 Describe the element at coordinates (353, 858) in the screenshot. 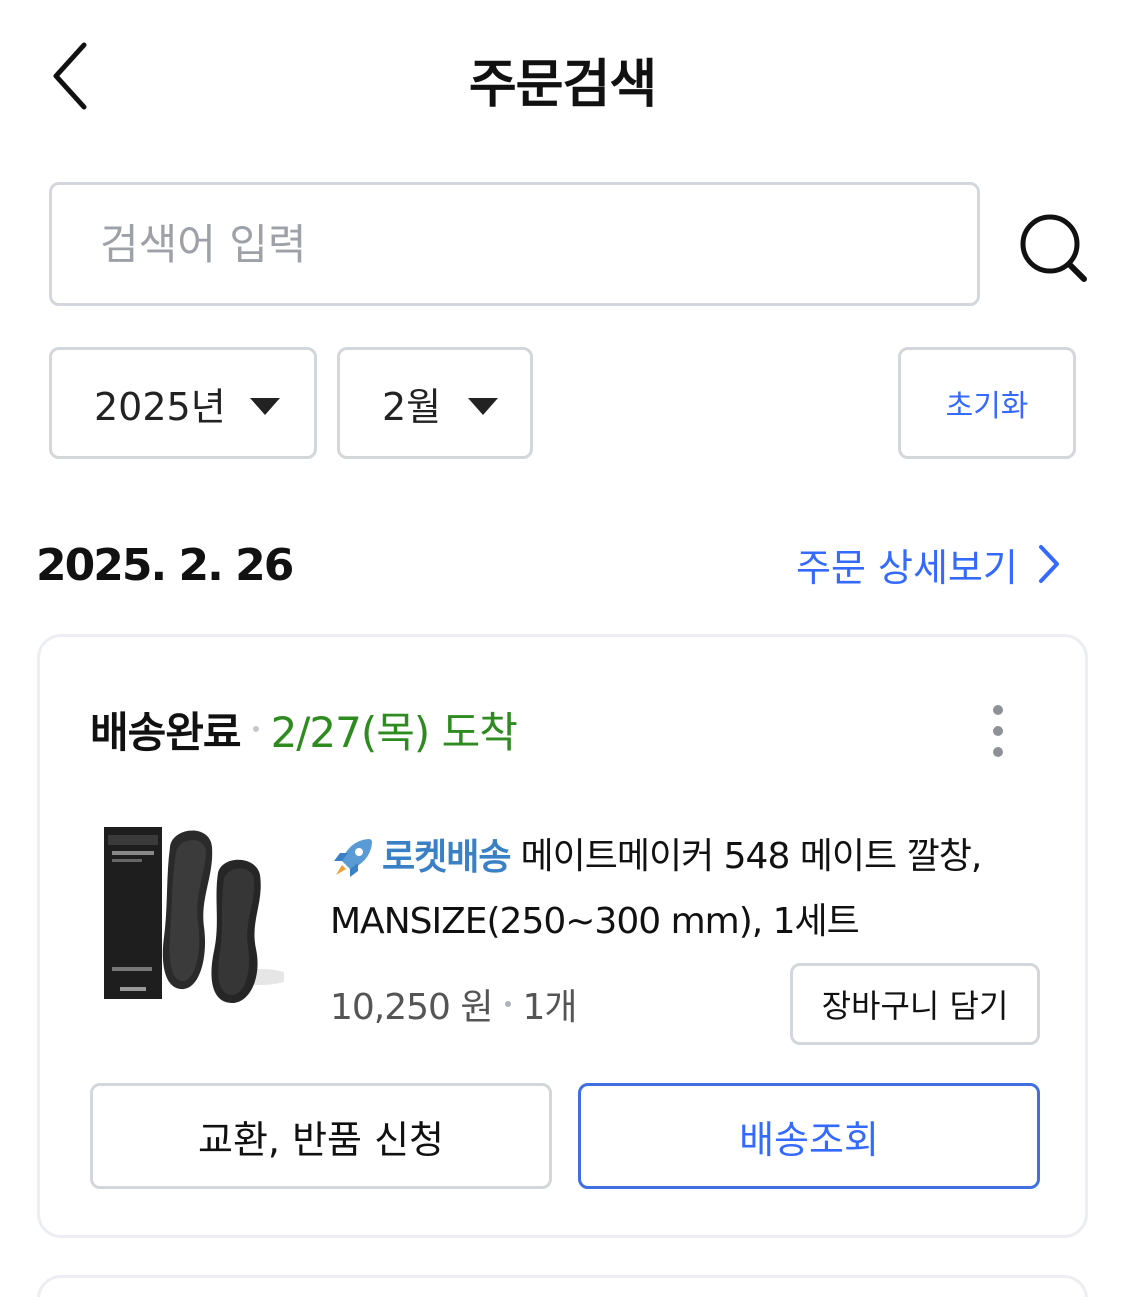

I see `rocket-icon` at that location.